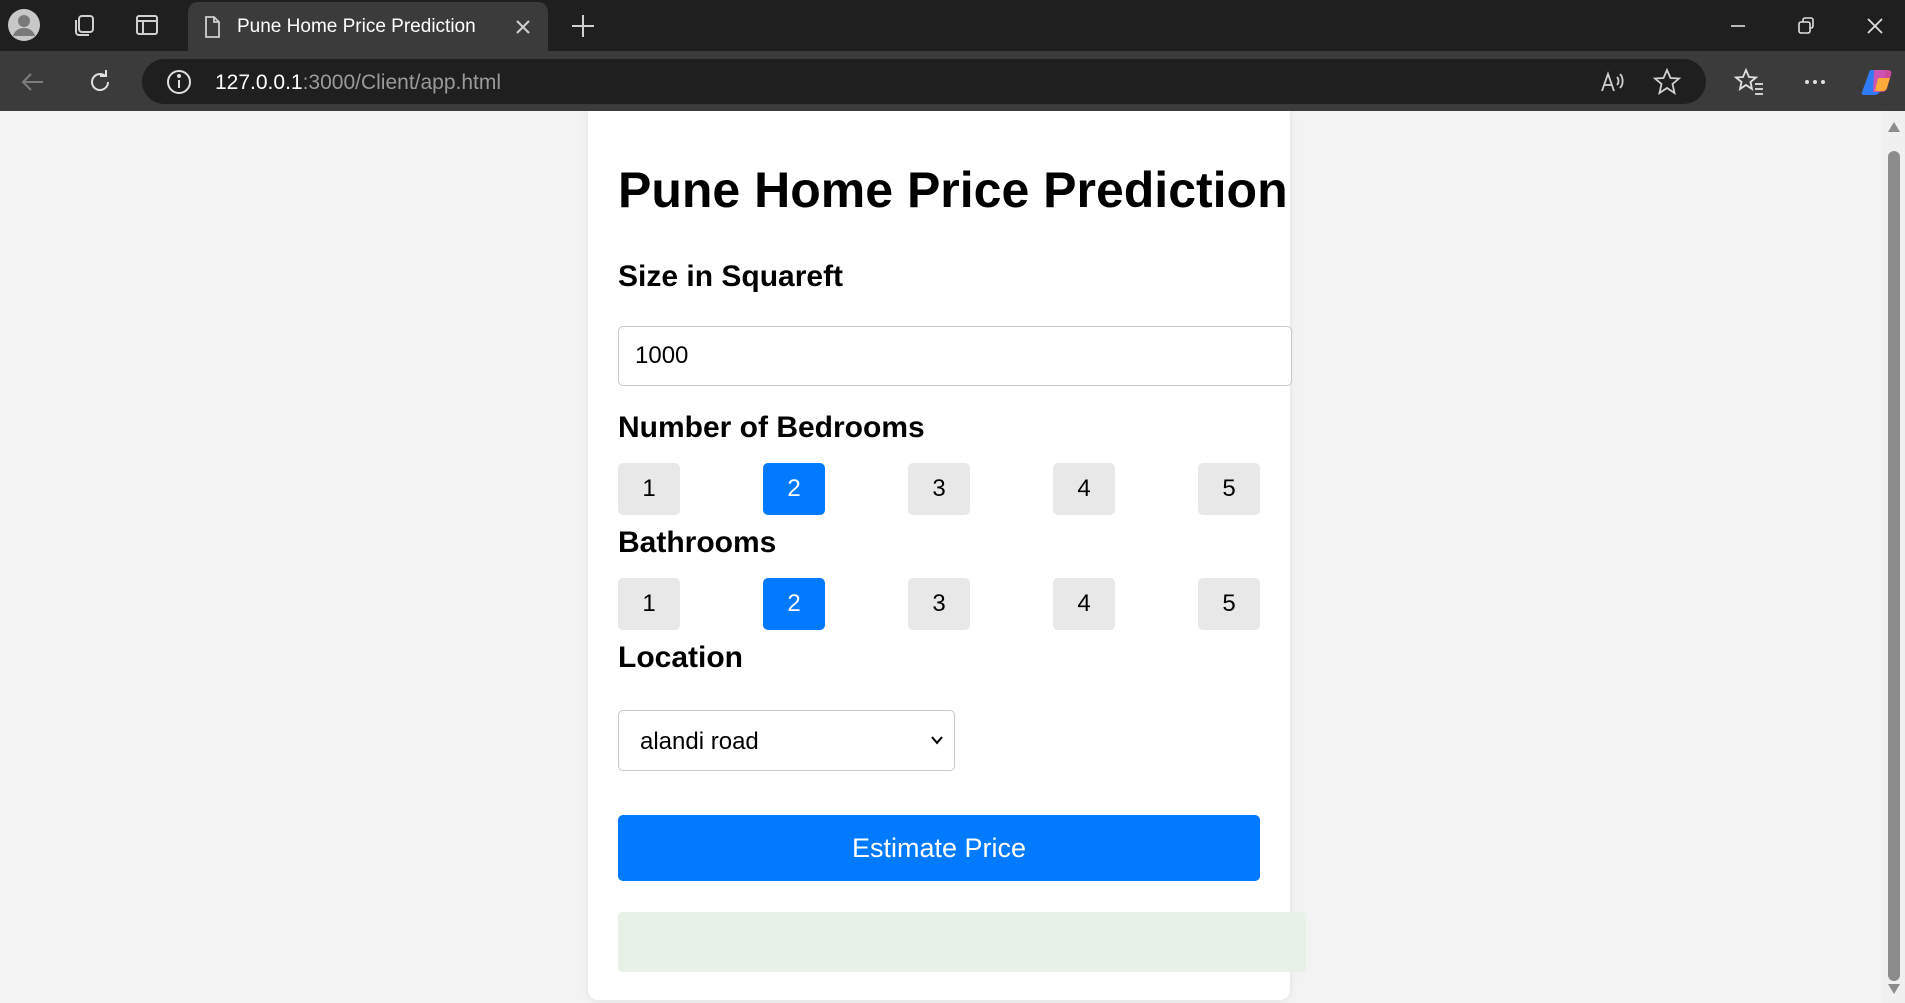 The height and width of the screenshot is (1003, 1905). What do you see at coordinates (649, 489) in the screenshot?
I see `bedroom-option: 1` at bounding box center [649, 489].